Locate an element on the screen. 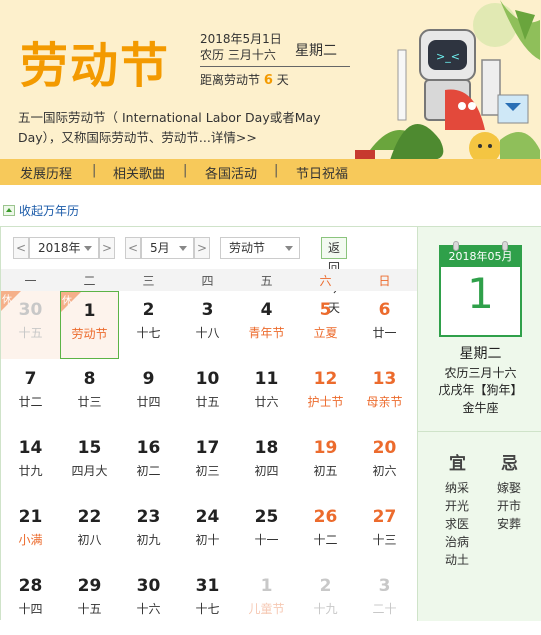  day-number: 7 is located at coordinates (30, 379).